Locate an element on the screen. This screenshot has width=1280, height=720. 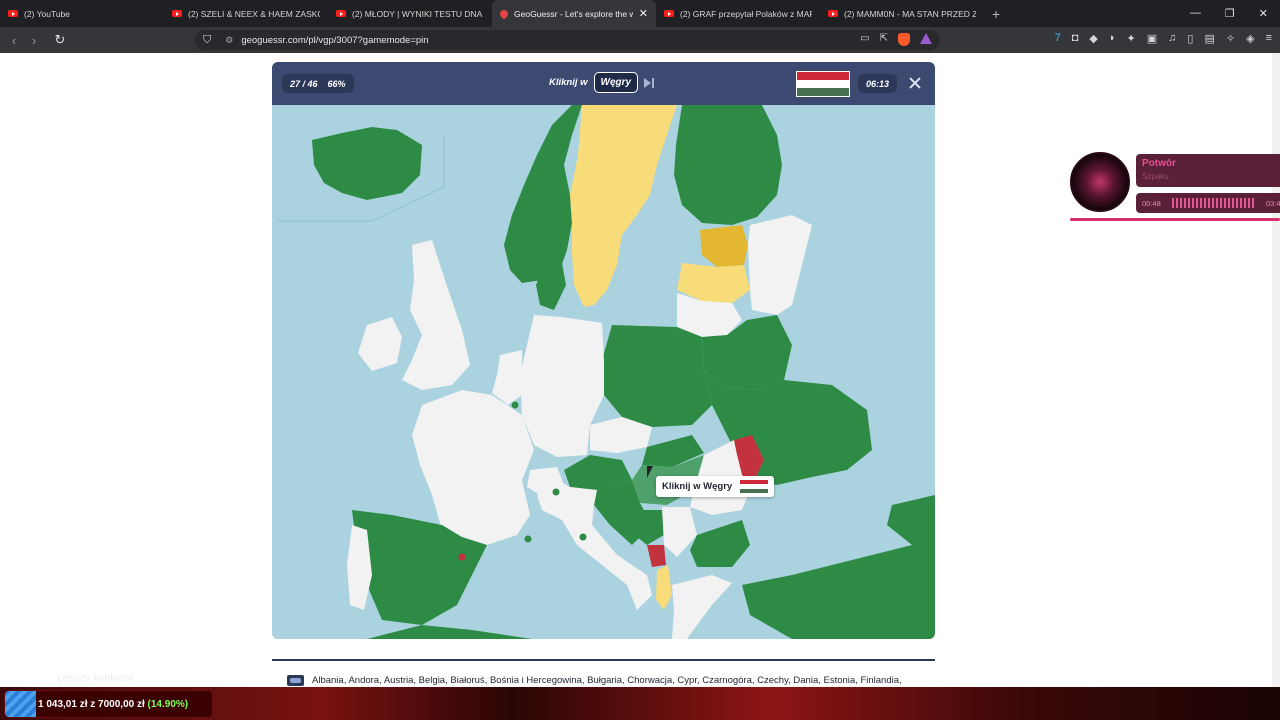
omnibox-actions: ▭ ⇱ is located at coordinates (896, 39).